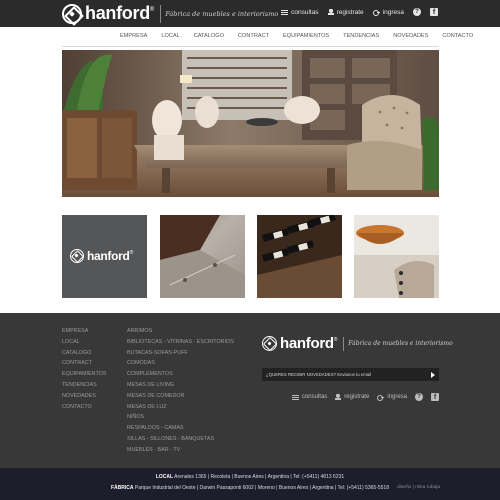 Image resolution: width=500 pixels, height=500 pixels. Describe the element at coordinates (117, 13) in the screenshot. I see `logo-wordmark: hanford` at that location.